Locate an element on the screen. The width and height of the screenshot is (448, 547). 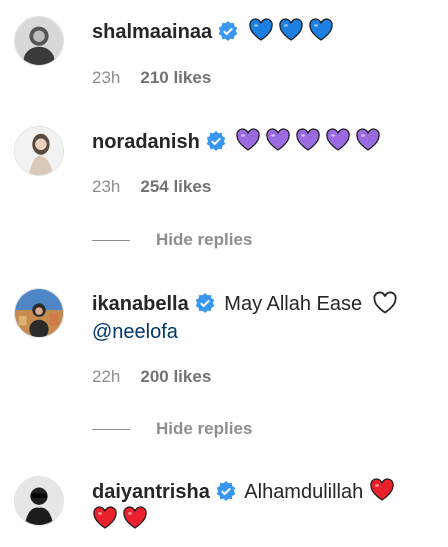
comment-username: shalmaainaa is located at coordinates (152, 32).